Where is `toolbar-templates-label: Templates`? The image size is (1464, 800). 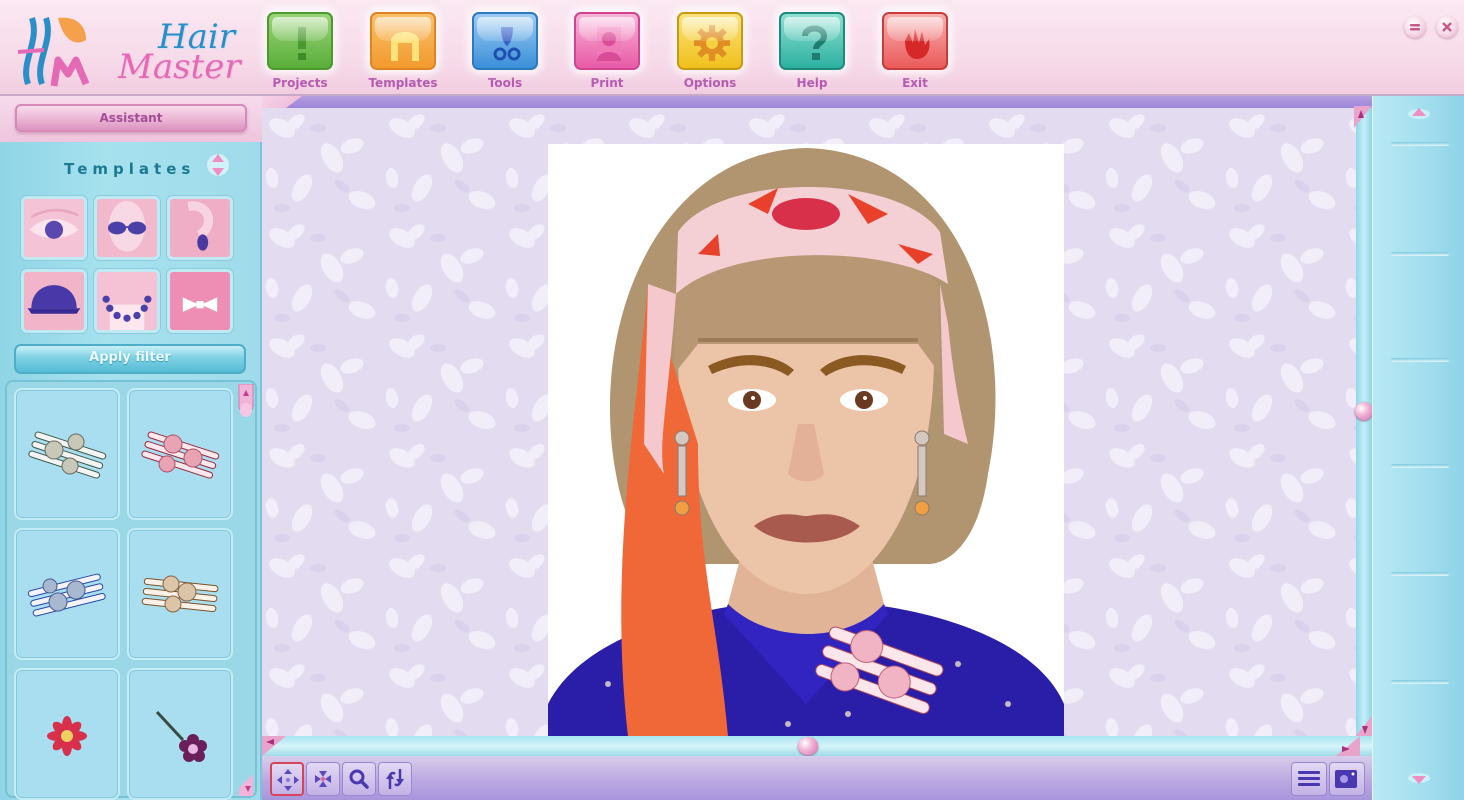 toolbar-templates-label: Templates is located at coordinates (403, 83).